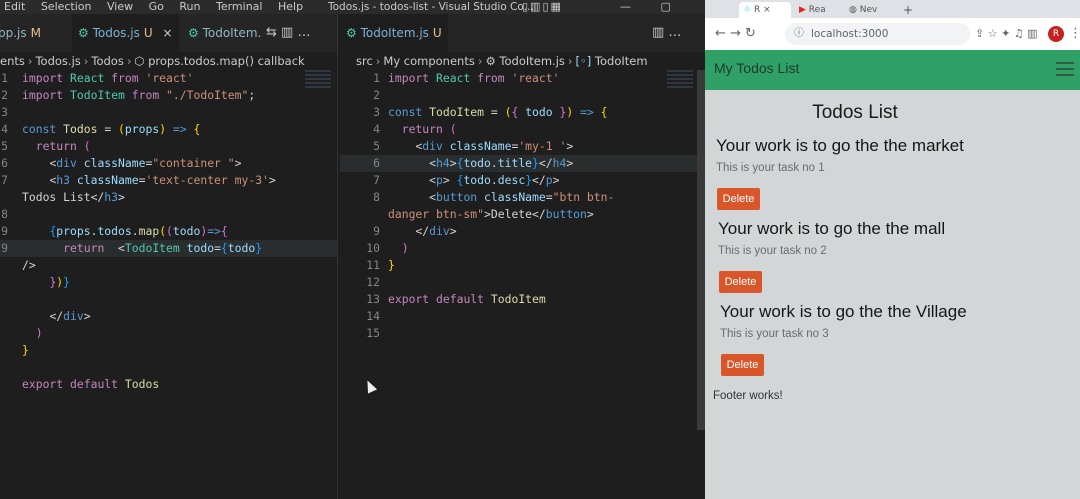 The image size is (1080, 499). I want to click on menu-edit: Edit, so click(14, 6).